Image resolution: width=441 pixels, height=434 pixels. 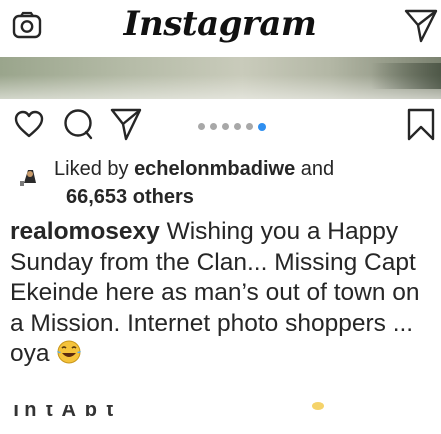 What do you see at coordinates (63, 411) in the screenshot?
I see `cut-off-text: Th t A b t` at bounding box center [63, 411].